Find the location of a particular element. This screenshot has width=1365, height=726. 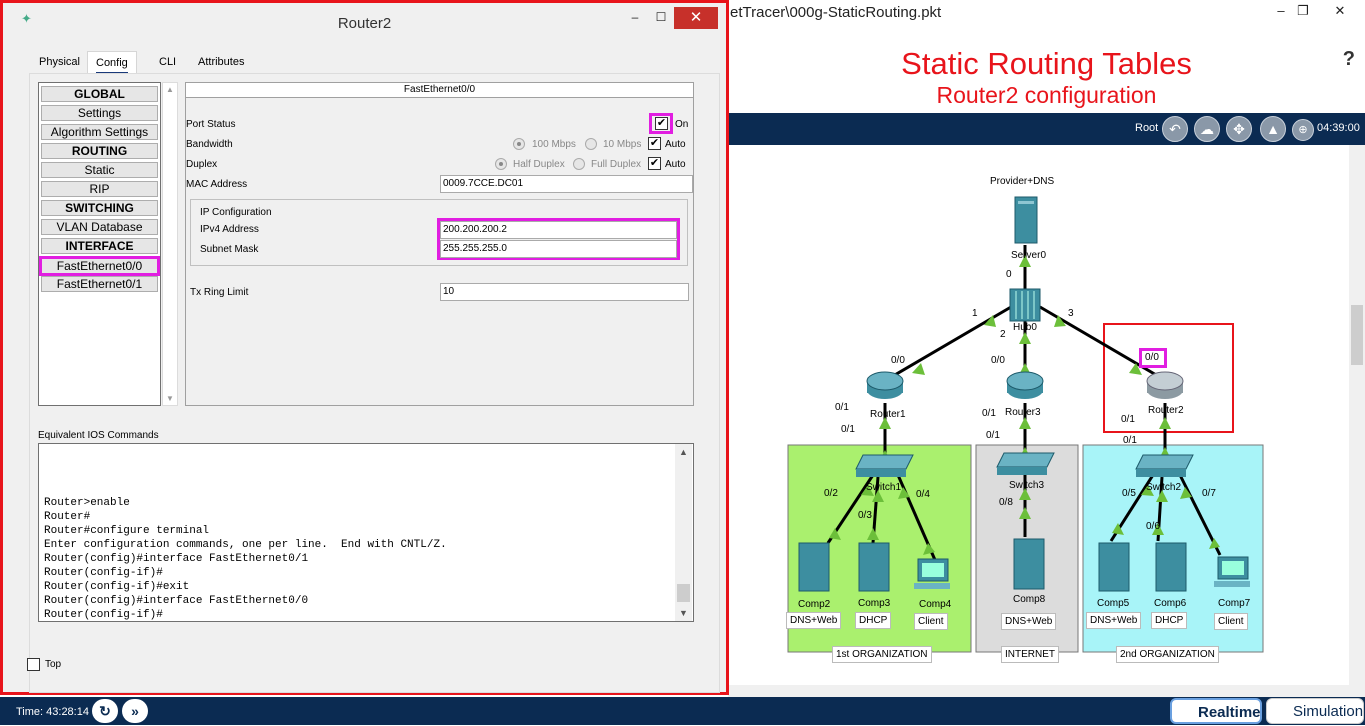

menu-item-settings: Settings is located at coordinates (99, 113).